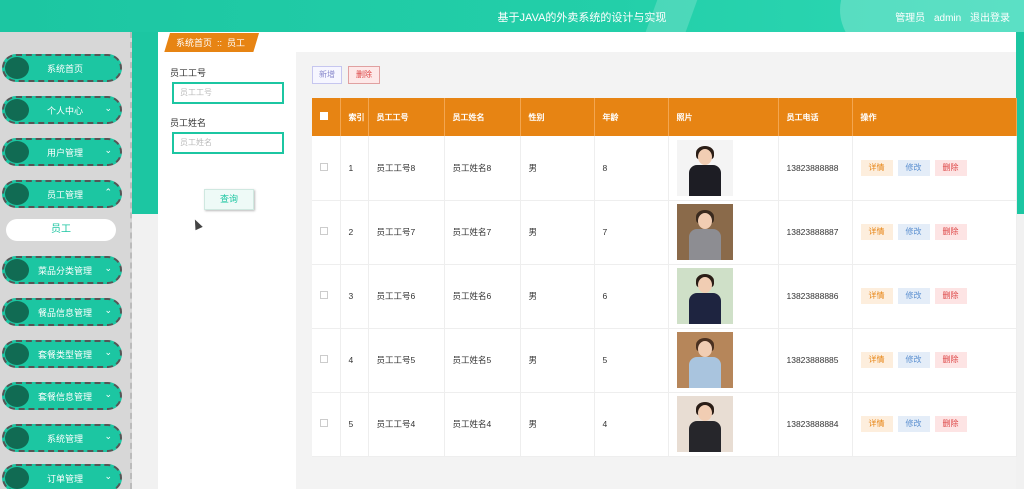 This screenshot has width=1024, height=489. What do you see at coordinates (354, 296) in the screenshot?
I see `cell-index: 3` at bounding box center [354, 296].